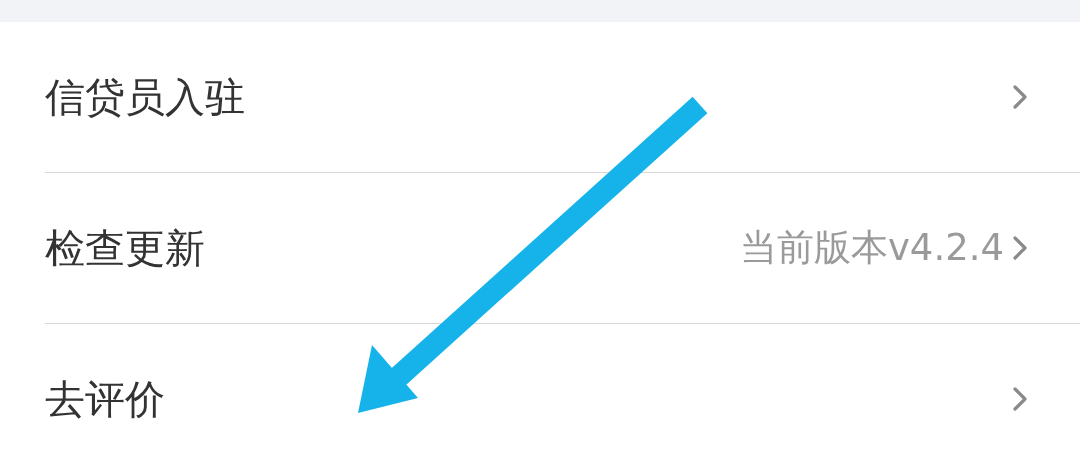 This screenshot has width=1080, height=458. Describe the element at coordinates (145, 97) in the screenshot. I see `row-label: 信贷员入驻` at that location.